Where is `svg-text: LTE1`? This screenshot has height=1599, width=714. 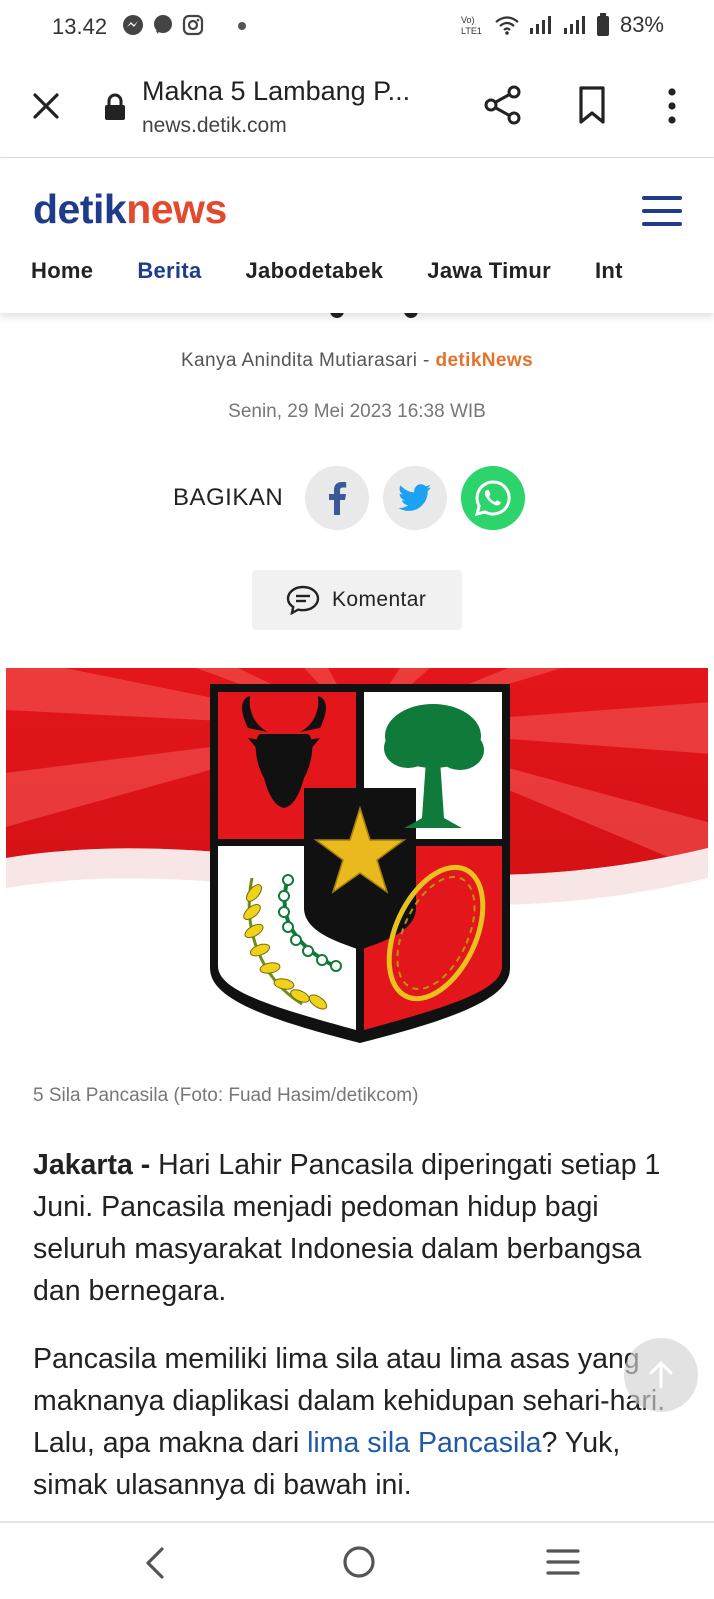
svg-text: LTE1 is located at coordinates (471, 31).